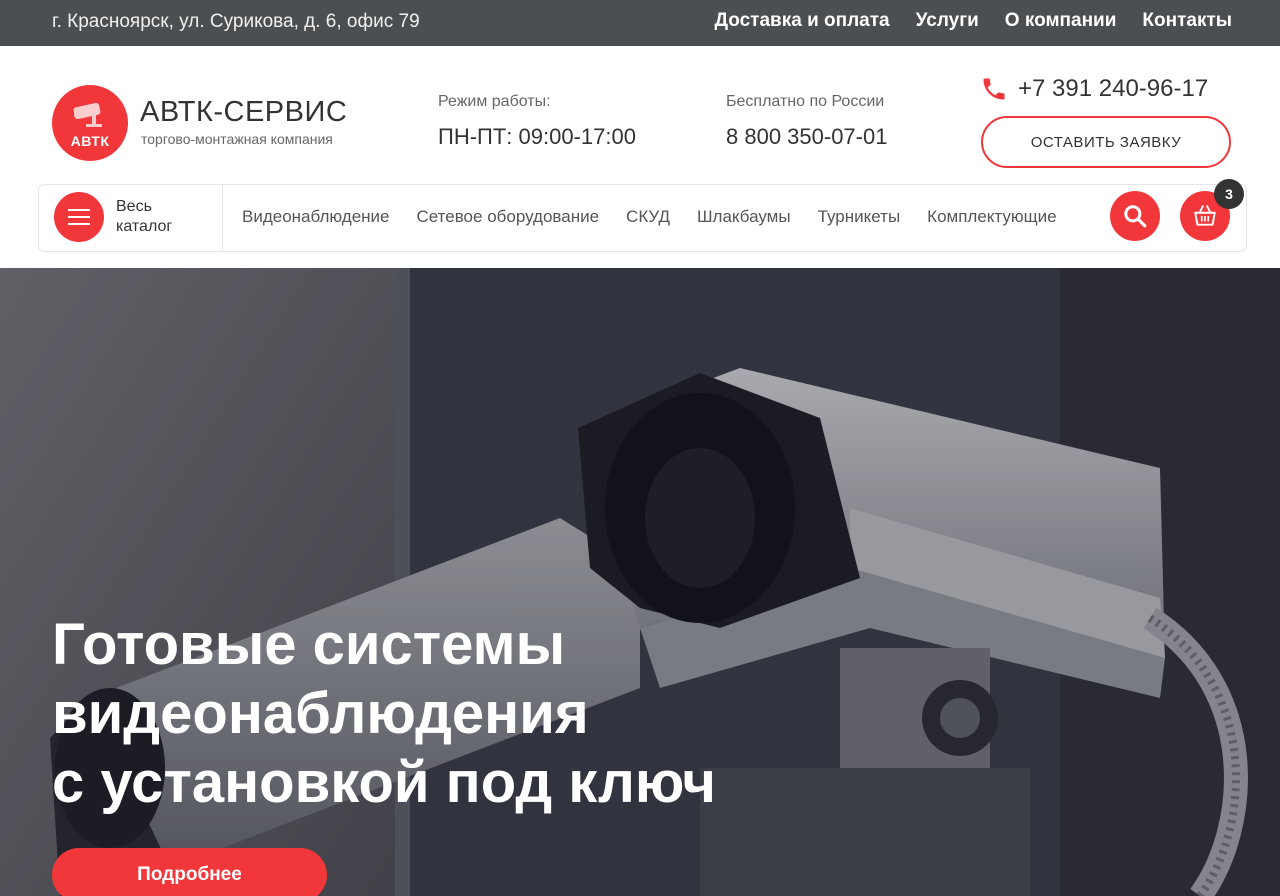 The width and height of the screenshot is (1280, 896). I want to click on cart-basket-icon, so click(1205, 215).